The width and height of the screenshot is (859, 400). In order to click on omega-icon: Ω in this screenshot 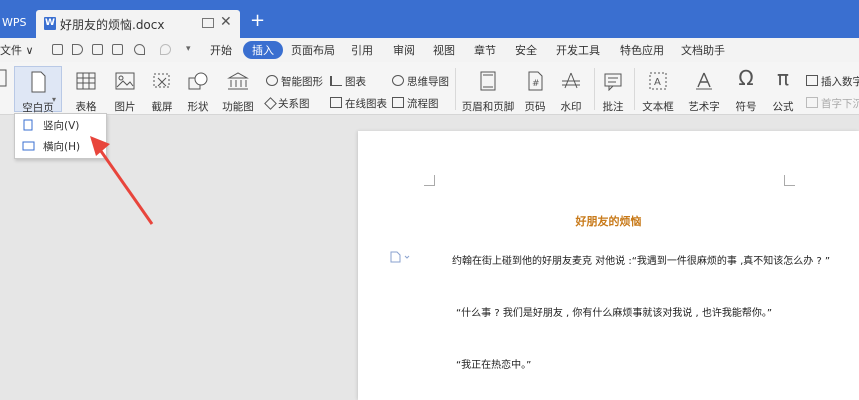, I will do `click(746, 78)`.